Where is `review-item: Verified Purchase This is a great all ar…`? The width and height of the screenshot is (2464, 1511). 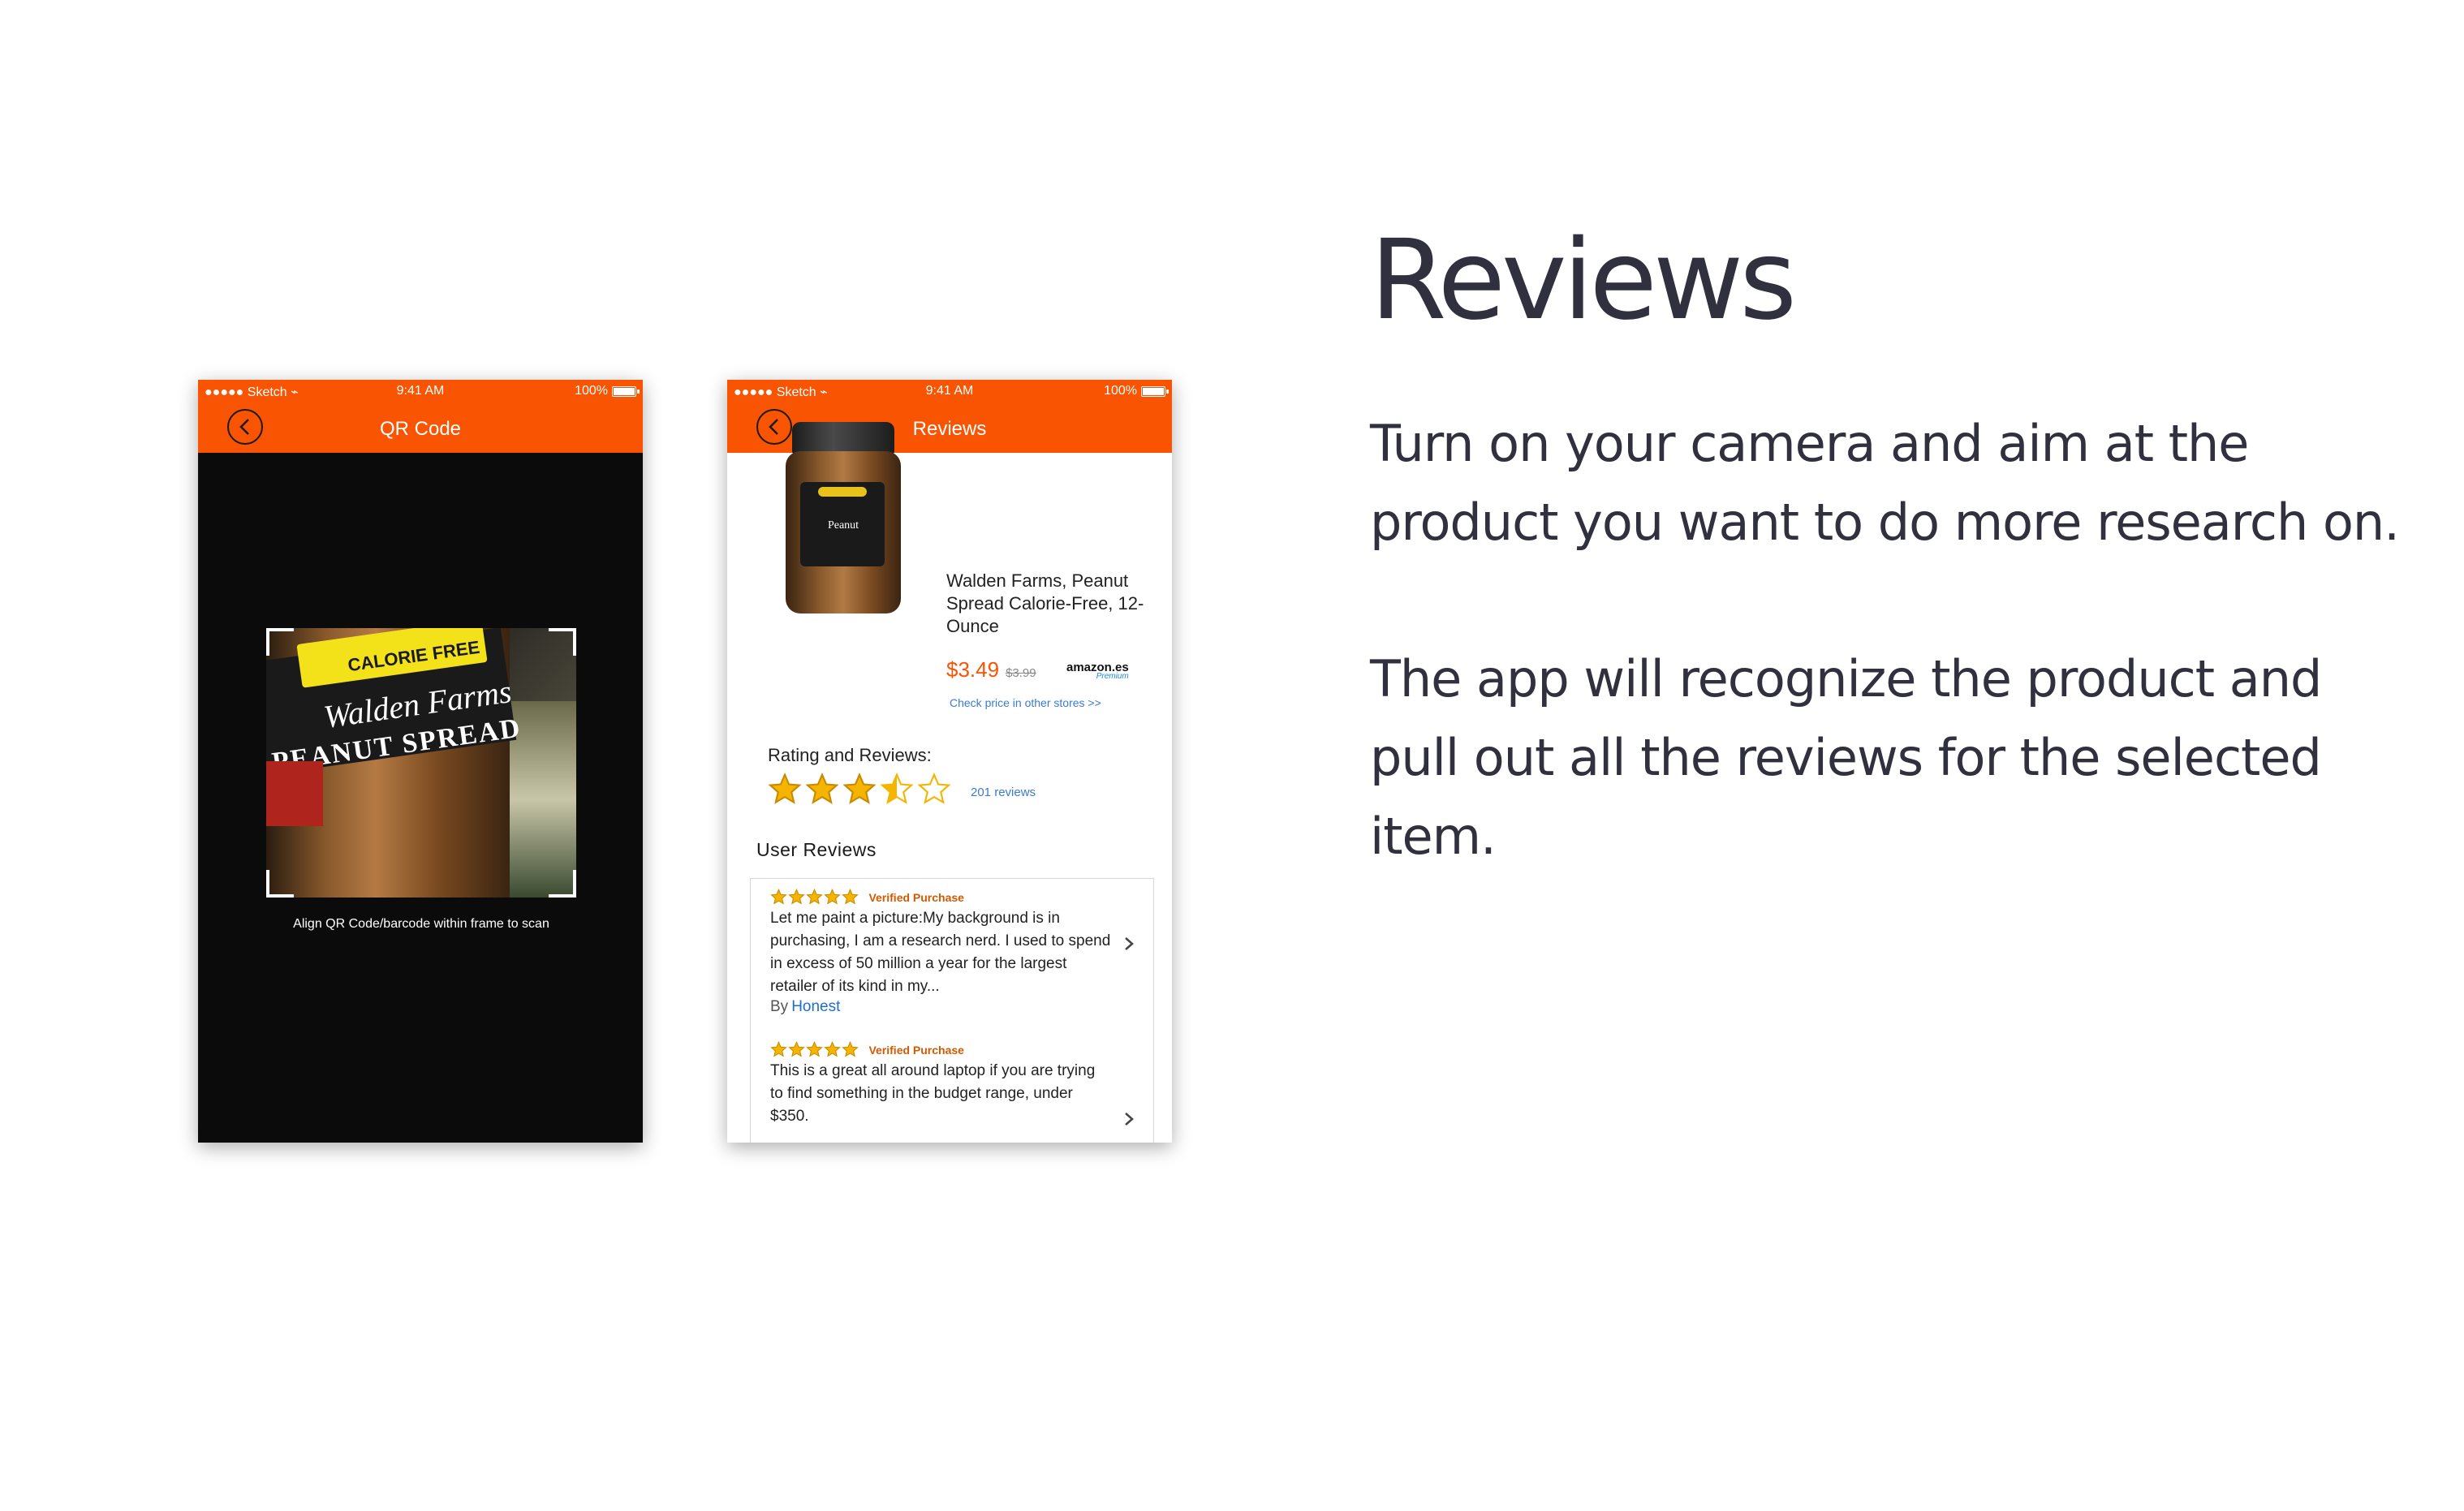
review-item: Verified Purchase This is a great all ar… is located at coordinates (940, 1084).